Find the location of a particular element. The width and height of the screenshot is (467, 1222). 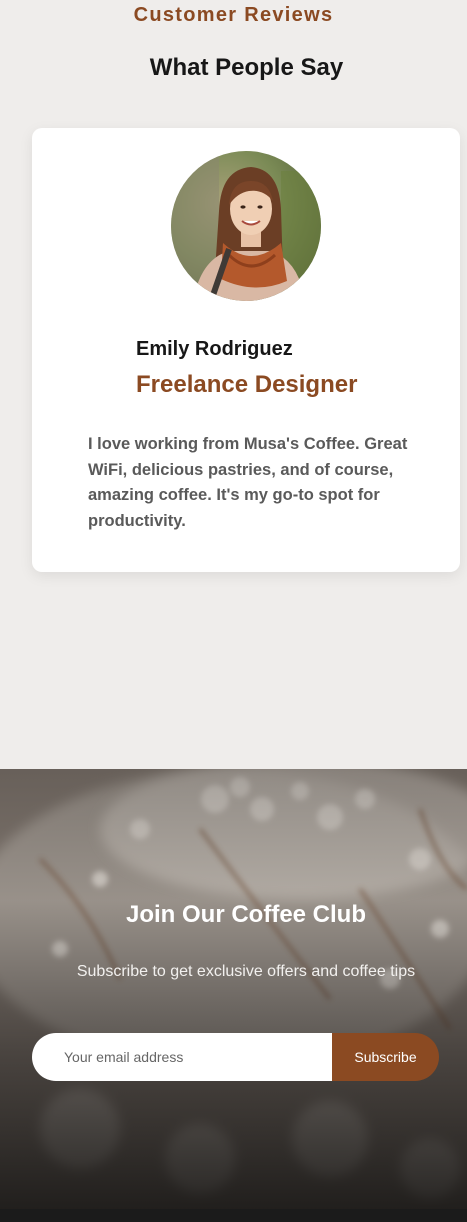

avatar-photo is located at coordinates (246, 226).